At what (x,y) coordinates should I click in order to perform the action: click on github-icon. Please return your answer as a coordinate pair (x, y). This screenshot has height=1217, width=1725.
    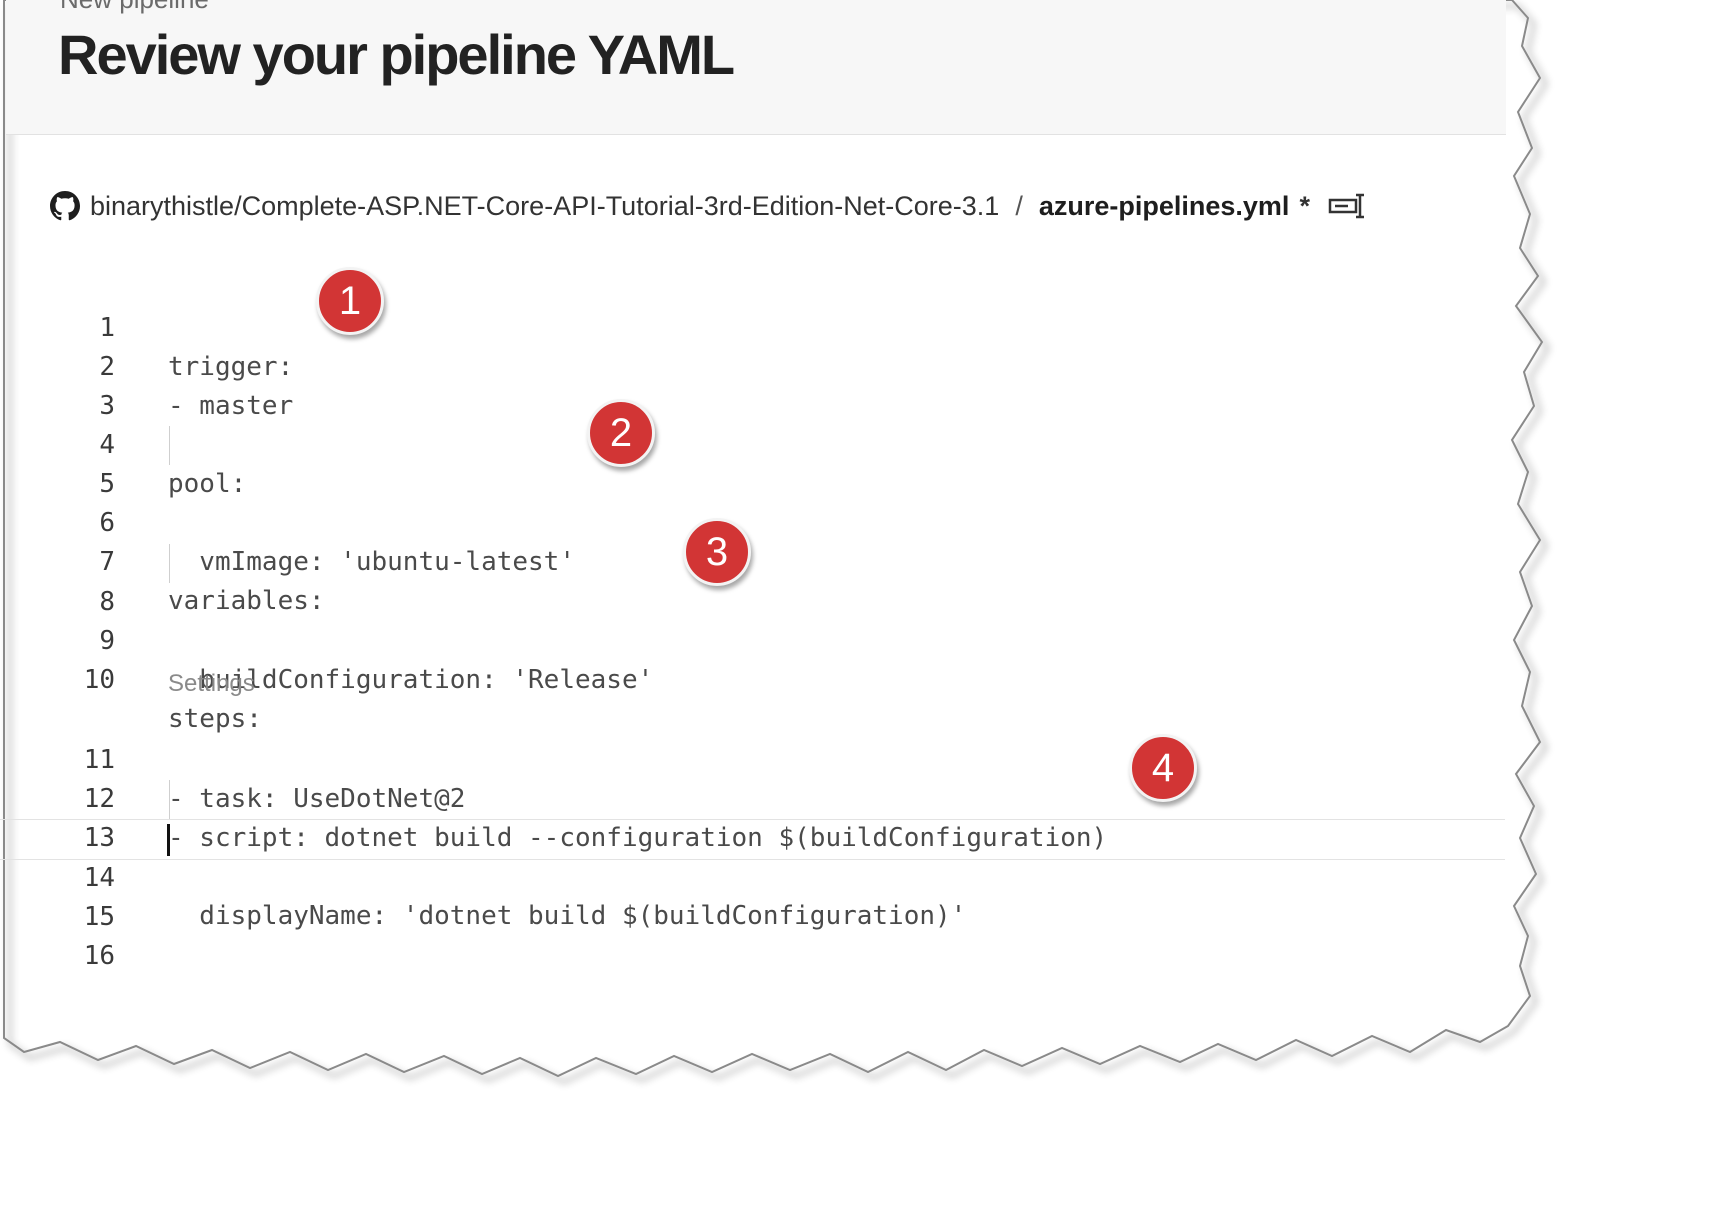
    Looking at the image, I should click on (65, 206).